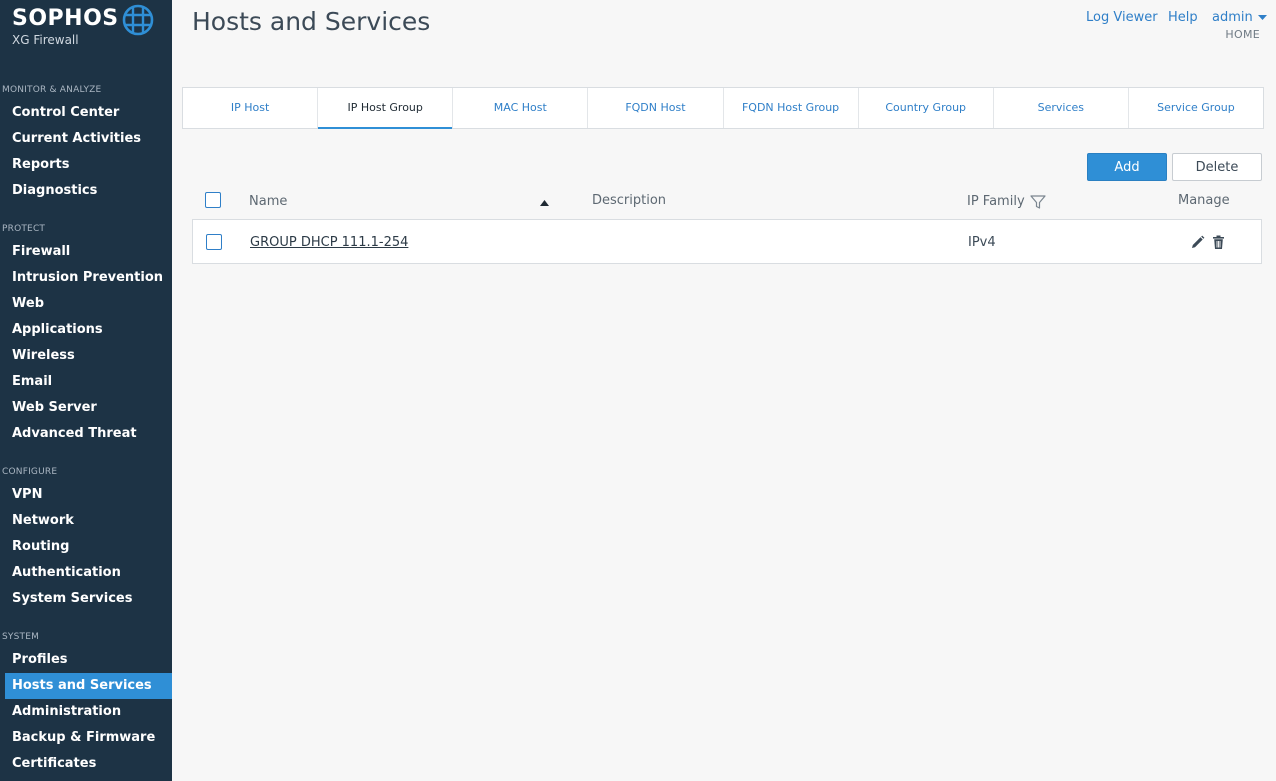  I want to click on row-checkbox, so click(214, 242).